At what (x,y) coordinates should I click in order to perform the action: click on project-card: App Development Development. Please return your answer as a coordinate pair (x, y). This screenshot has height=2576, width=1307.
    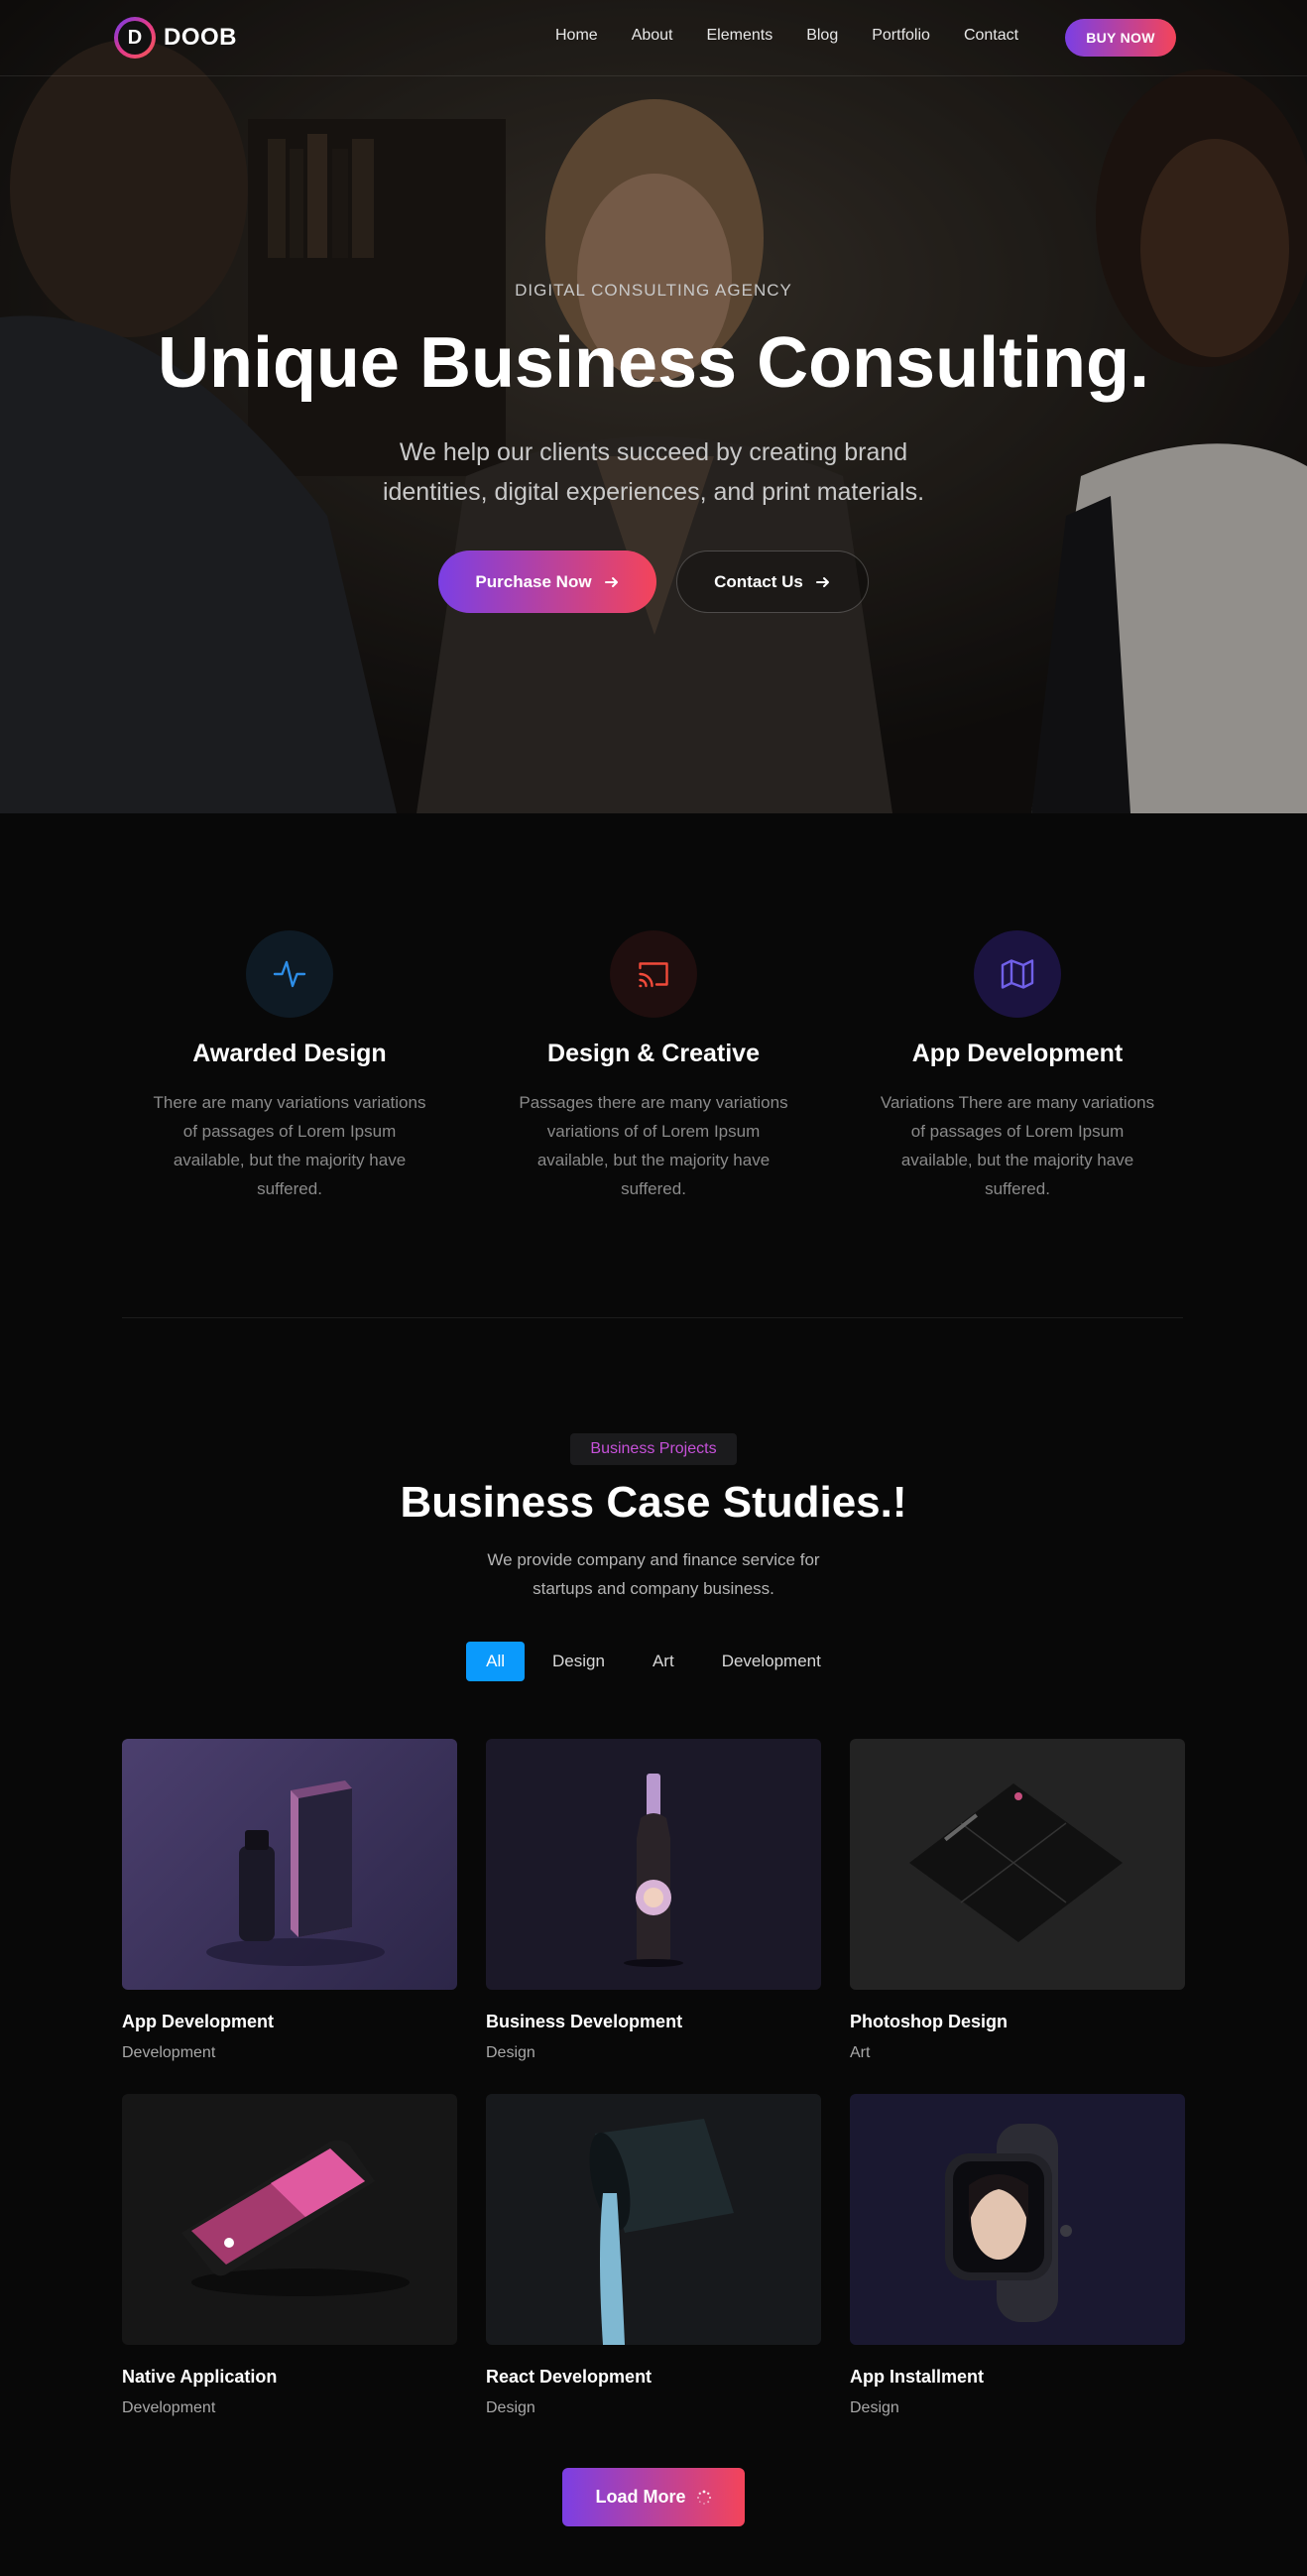
    Looking at the image, I should click on (290, 1900).